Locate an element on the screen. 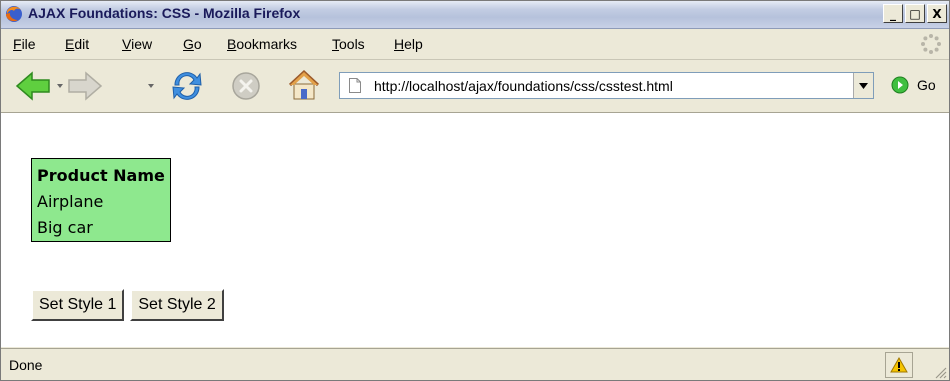  back-dropdown-icon is located at coordinates (60, 86).